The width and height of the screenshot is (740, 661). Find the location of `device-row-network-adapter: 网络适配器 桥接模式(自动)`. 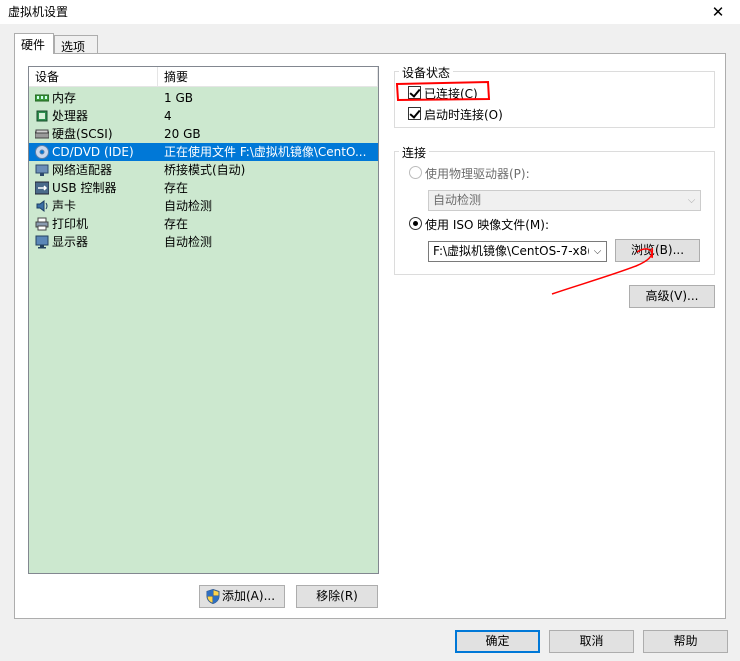

device-row-network-adapter: 网络适配器 桥接模式(自动) is located at coordinates (203, 170).